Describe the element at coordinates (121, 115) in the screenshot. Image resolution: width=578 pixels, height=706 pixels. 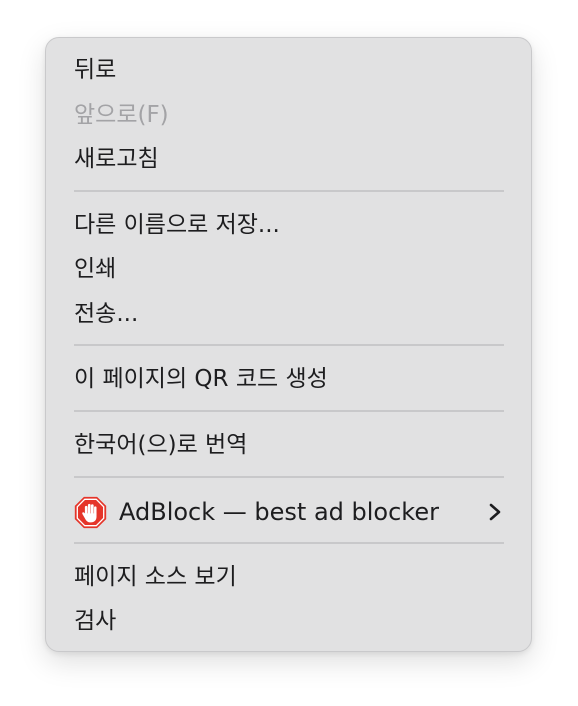
I see `menu-item-forward: 앞으로(F)` at that location.